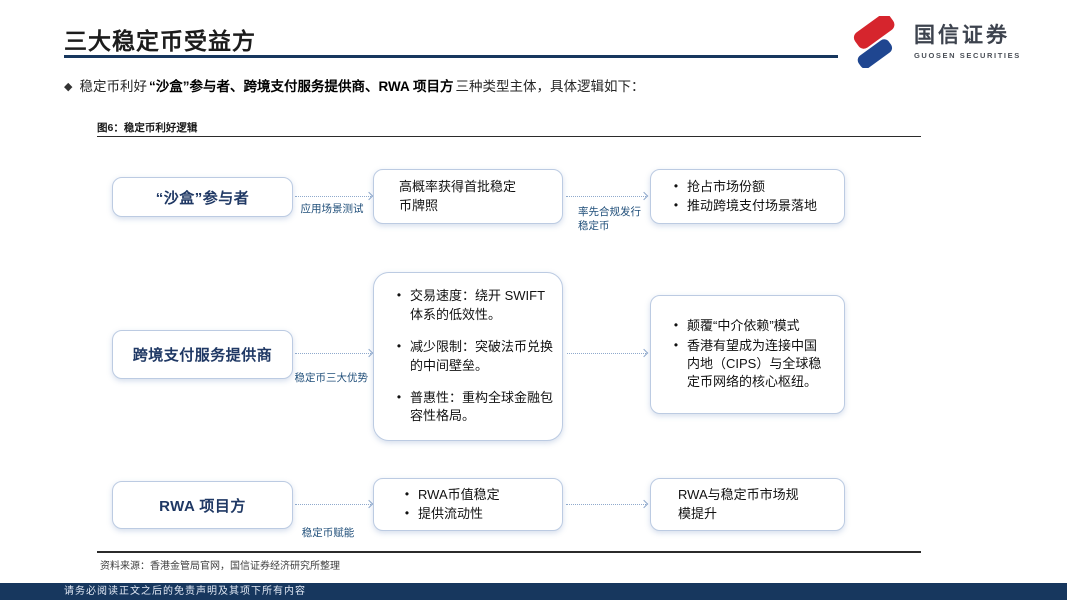 This screenshot has height=600, width=1067. What do you see at coordinates (751, 326) in the screenshot?
I see `bullet-item: • 颠覆“中介依赖”模式` at bounding box center [751, 326].